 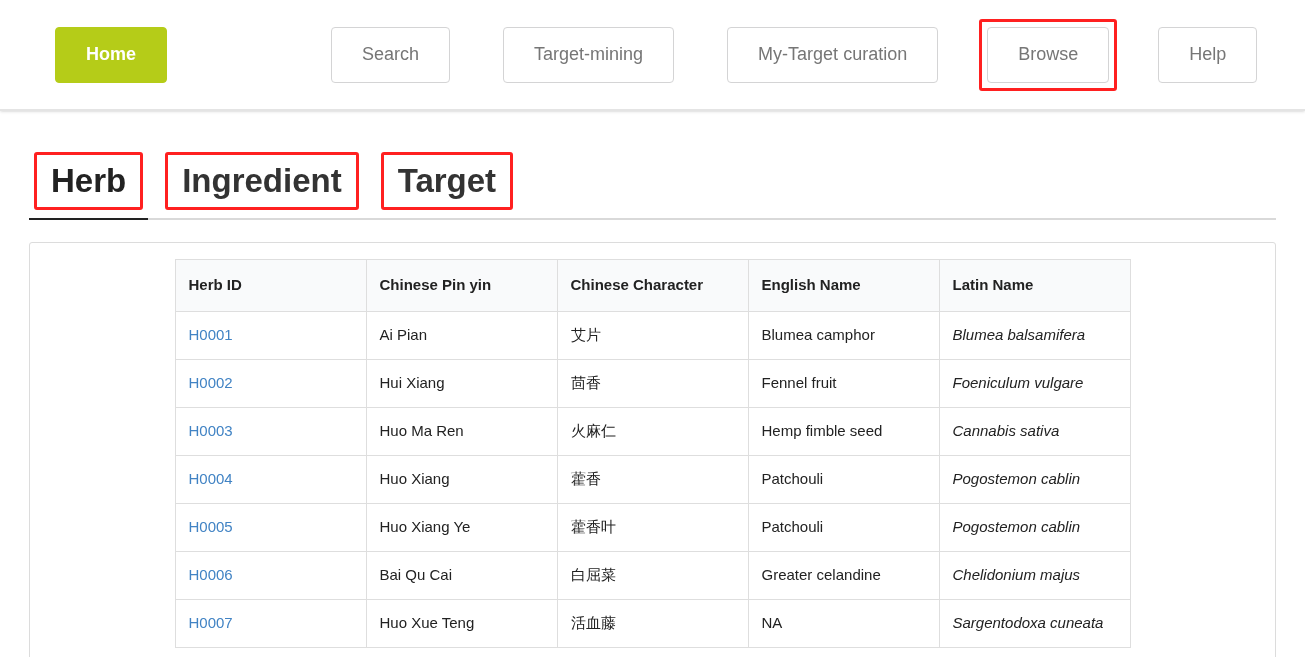 I want to click on herb-id-link: H0001, so click(x=210, y=335).